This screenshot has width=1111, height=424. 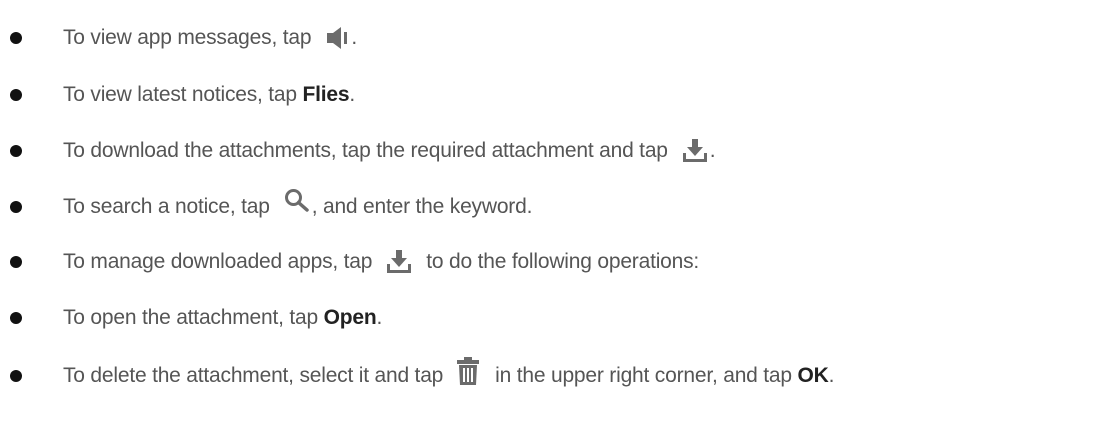 I want to click on text-segment: To manage downloaded apps, tap, so click(x=218, y=261).